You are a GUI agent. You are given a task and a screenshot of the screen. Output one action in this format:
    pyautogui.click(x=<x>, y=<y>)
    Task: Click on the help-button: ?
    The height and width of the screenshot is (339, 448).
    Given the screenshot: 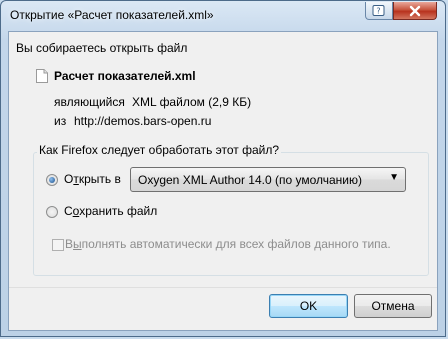 What is the action you would take?
    pyautogui.click(x=379, y=11)
    